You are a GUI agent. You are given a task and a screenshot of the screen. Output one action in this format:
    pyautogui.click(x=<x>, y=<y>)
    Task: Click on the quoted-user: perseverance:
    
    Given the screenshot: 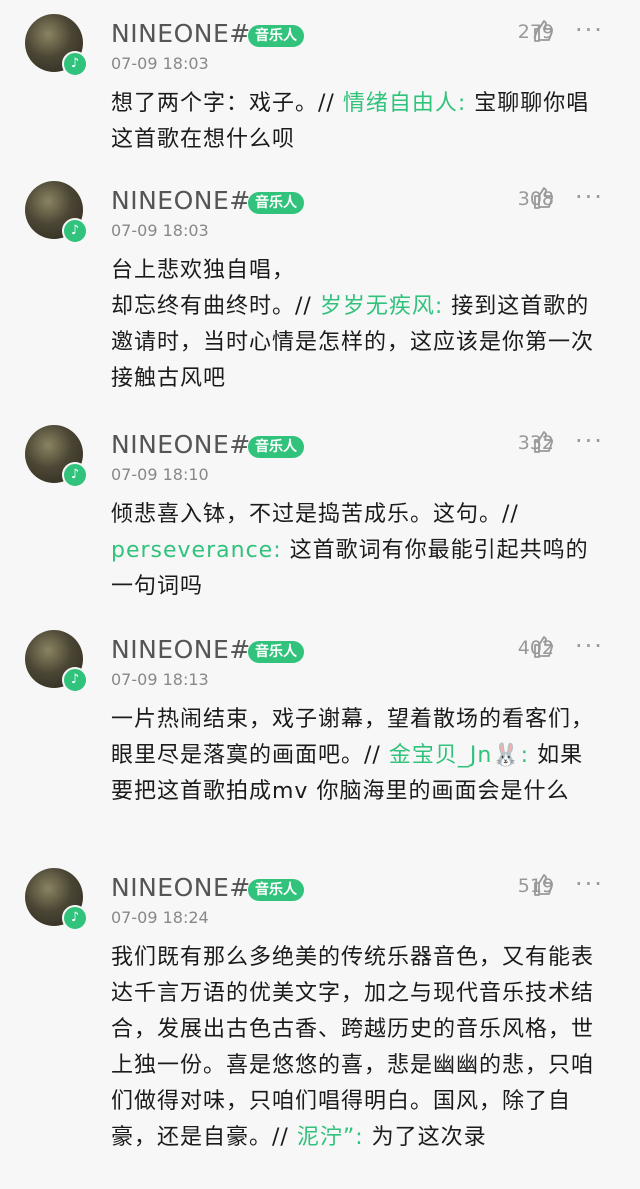 What is the action you would take?
    pyautogui.click(x=196, y=550)
    